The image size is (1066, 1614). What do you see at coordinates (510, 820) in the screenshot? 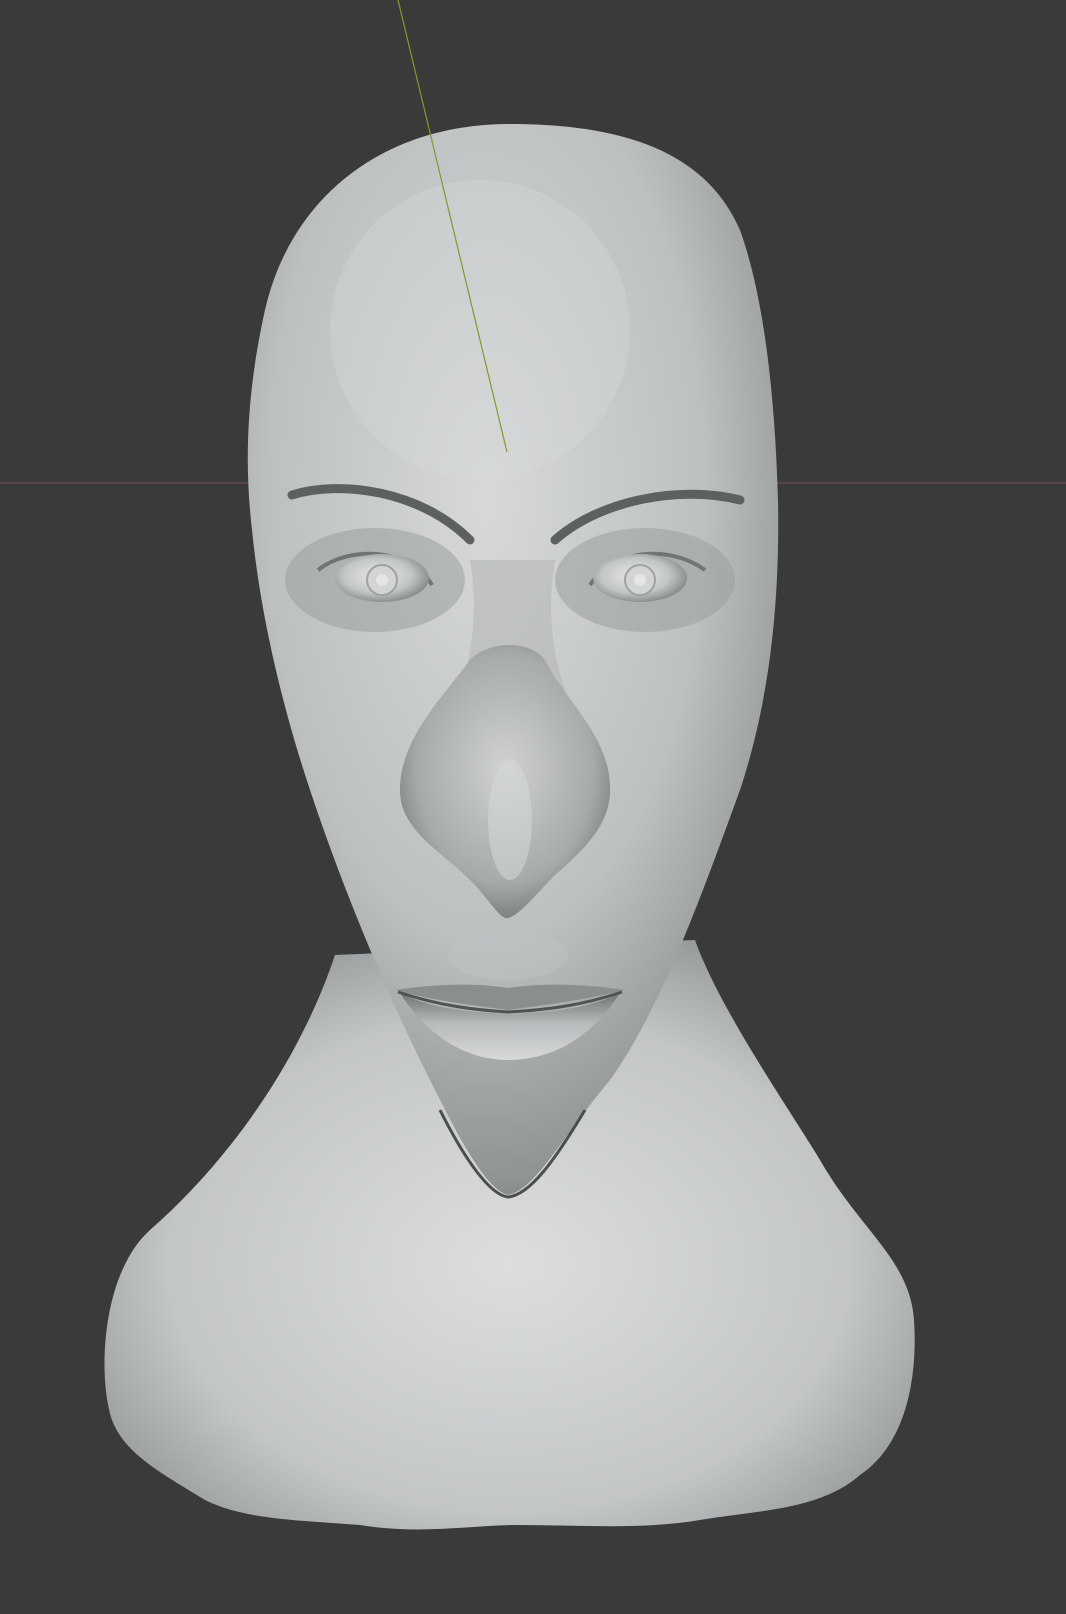
I see `nose-tip-highlight` at bounding box center [510, 820].